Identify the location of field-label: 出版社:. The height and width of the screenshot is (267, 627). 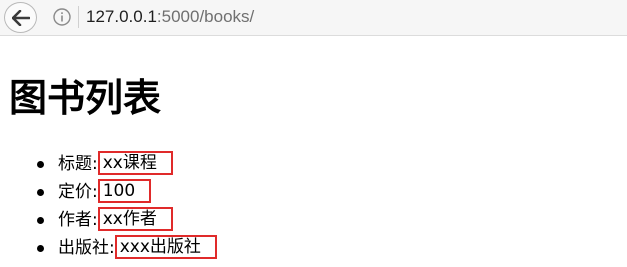
(86, 248).